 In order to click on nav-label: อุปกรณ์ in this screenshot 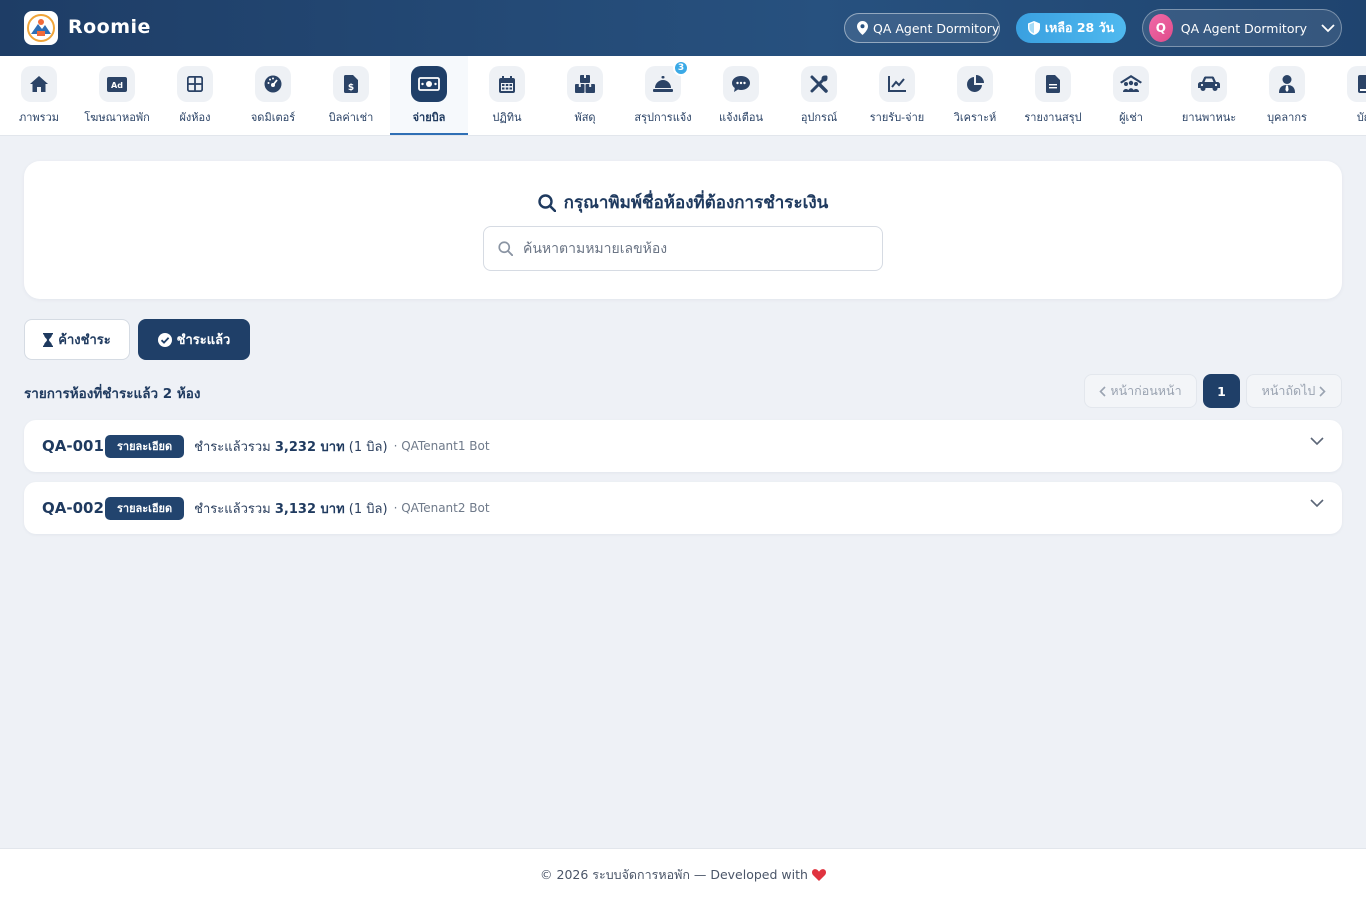, I will do `click(819, 117)`.